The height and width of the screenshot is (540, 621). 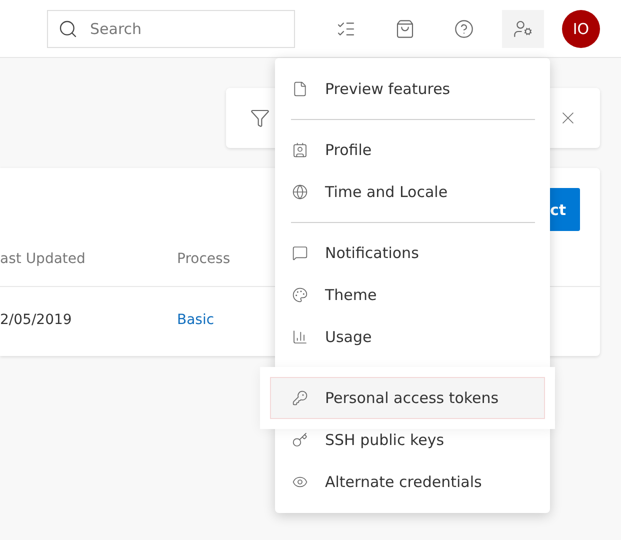 What do you see at coordinates (412, 253) in the screenshot?
I see `menu-item: Notifications` at bounding box center [412, 253].